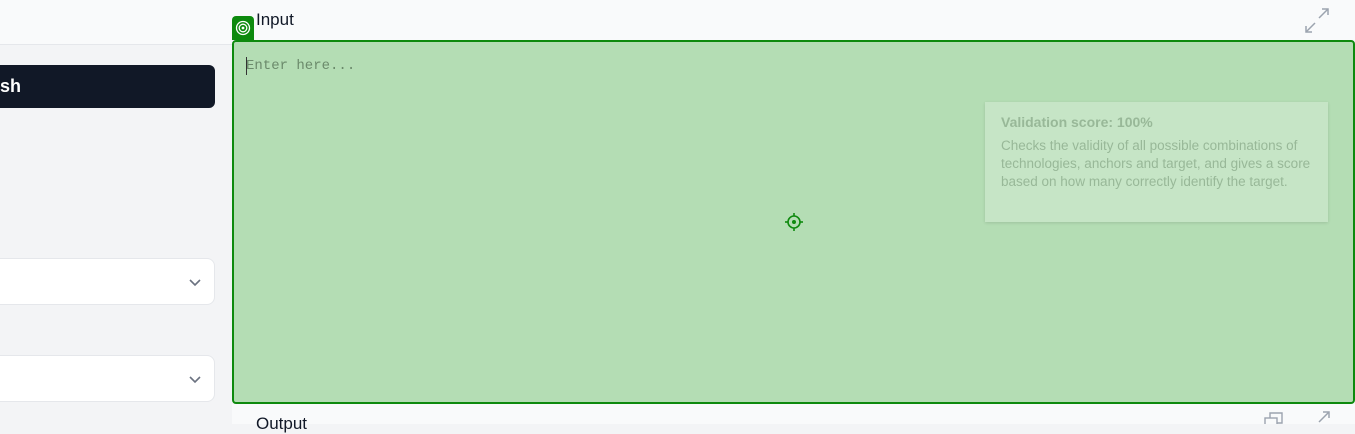  What do you see at coordinates (1323, 417) in the screenshot?
I see `popout-icon` at bounding box center [1323, 417].